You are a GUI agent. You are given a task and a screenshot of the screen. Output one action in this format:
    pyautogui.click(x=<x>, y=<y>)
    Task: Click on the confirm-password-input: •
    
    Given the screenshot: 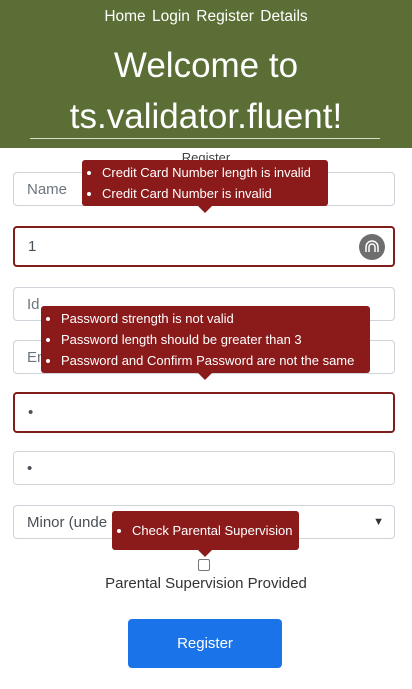 What is the action you would take?
    pyautogui.click(x=204, y=468)
    